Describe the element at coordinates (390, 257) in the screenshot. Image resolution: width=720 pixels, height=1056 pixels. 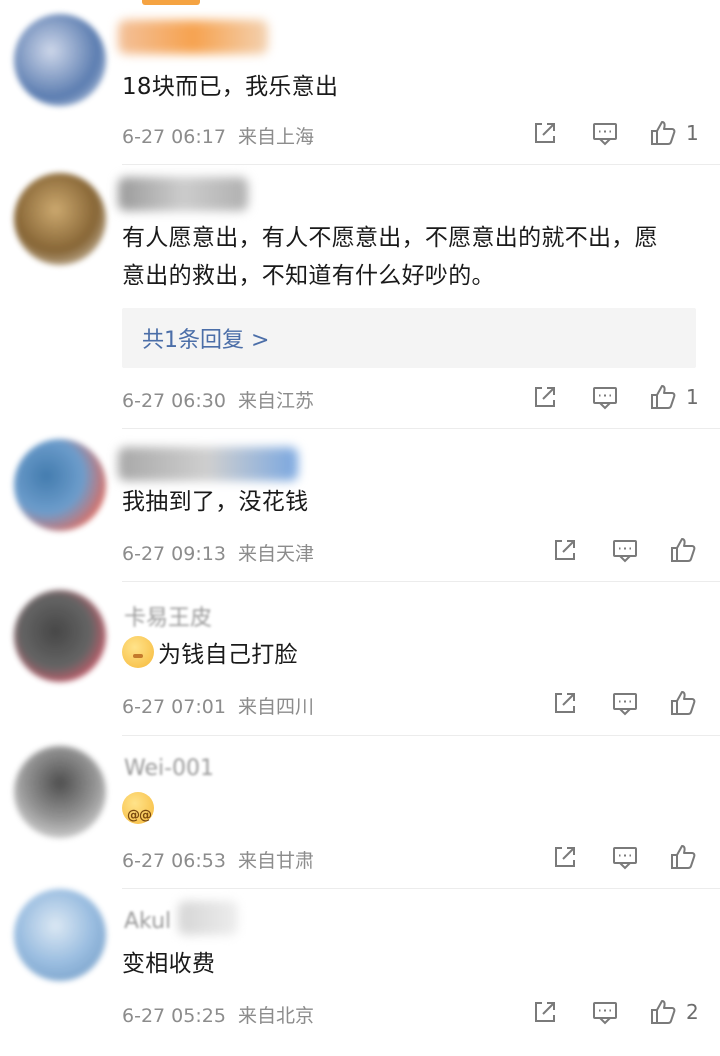
I see `comment-text: 有人愿意出，有人不愿意出，不愿意出的就不出，愿意出的救出，不知道有什么好吵的。` at that location.